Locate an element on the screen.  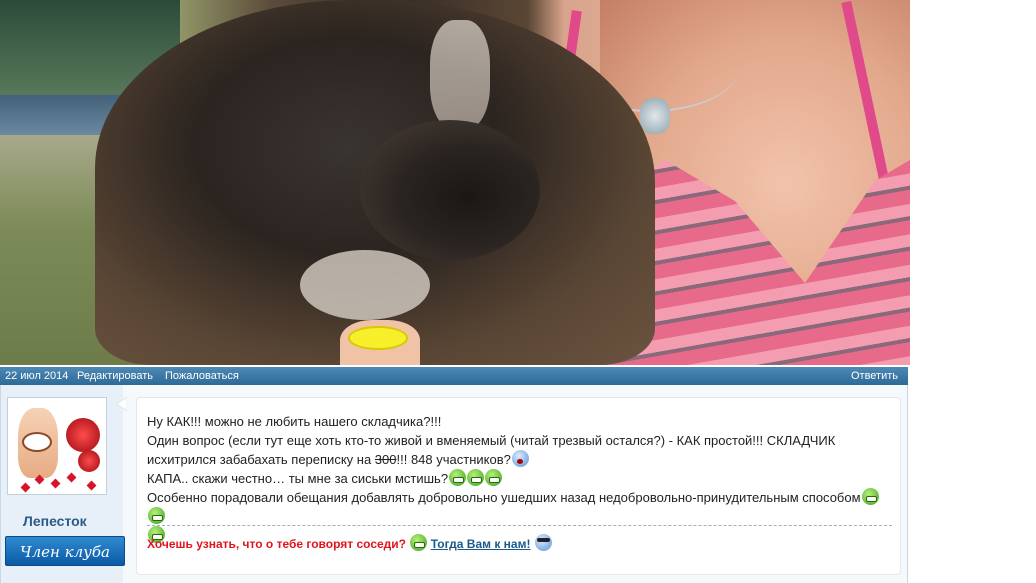
shocked-smiley-icon is located at coordinates (520, 458).